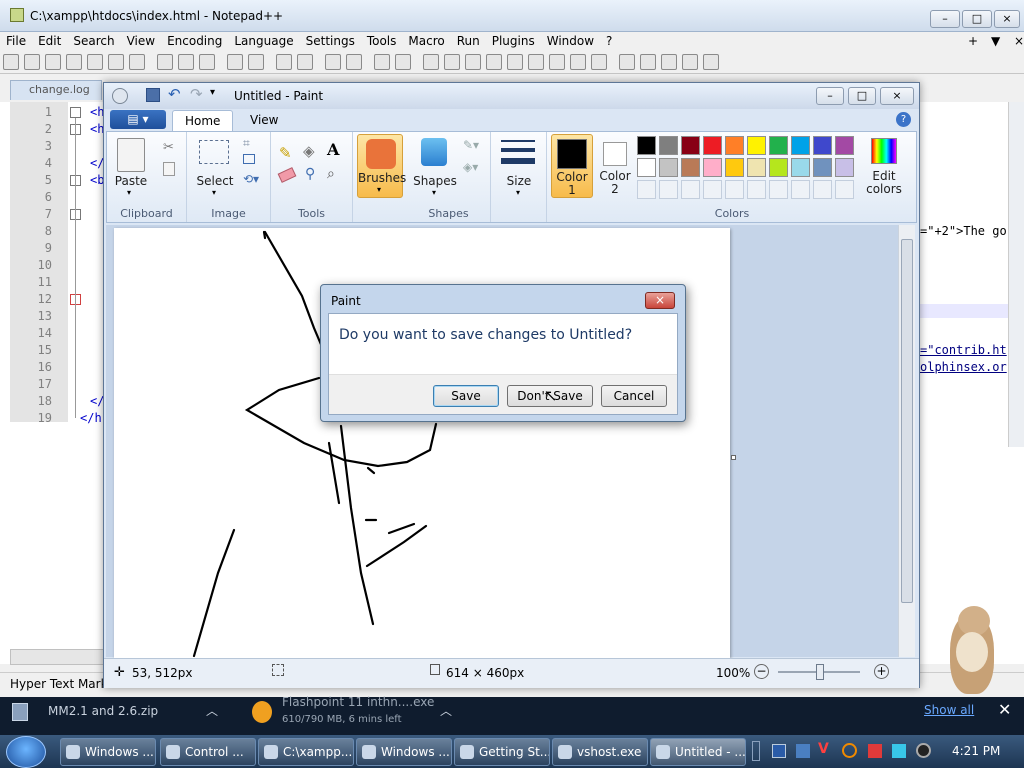 The image size is (1024, 768). I want to click on zoom-in-icon, so click(333, 62).